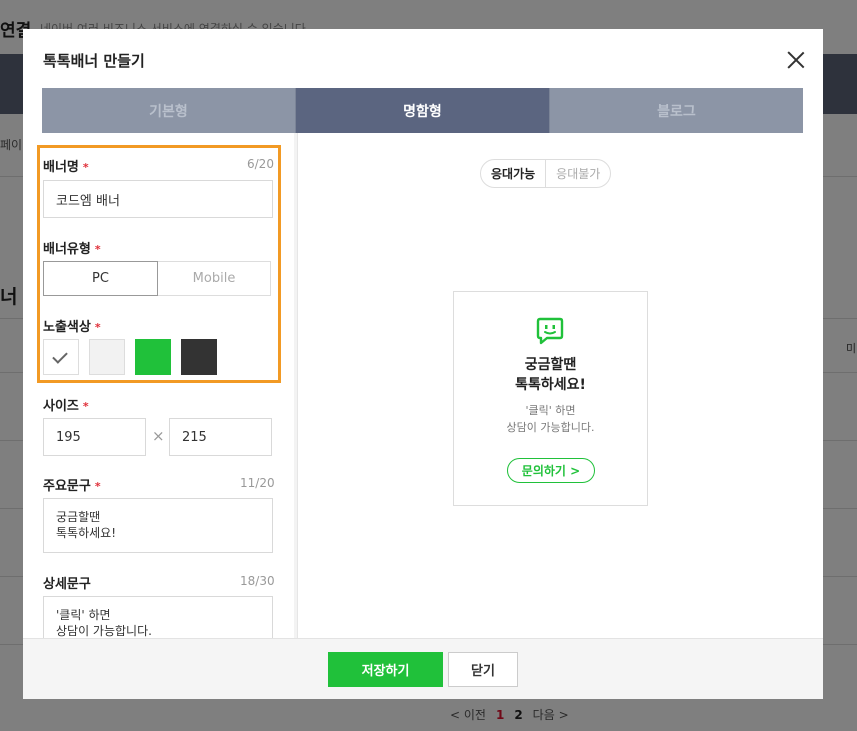 The height and width of the screenshot is (731, 857). I want to click on tab-business-card: 명함형, so click(423, 110).